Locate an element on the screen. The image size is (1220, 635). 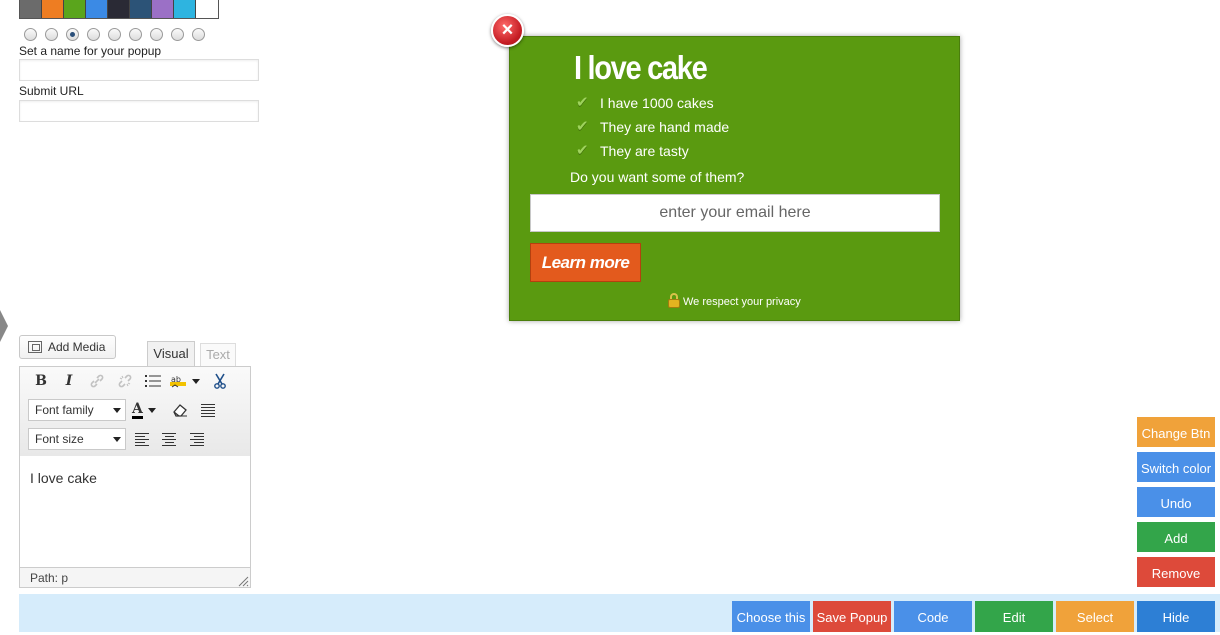
tab-visual: Visual is located at coordinates (171, 354).